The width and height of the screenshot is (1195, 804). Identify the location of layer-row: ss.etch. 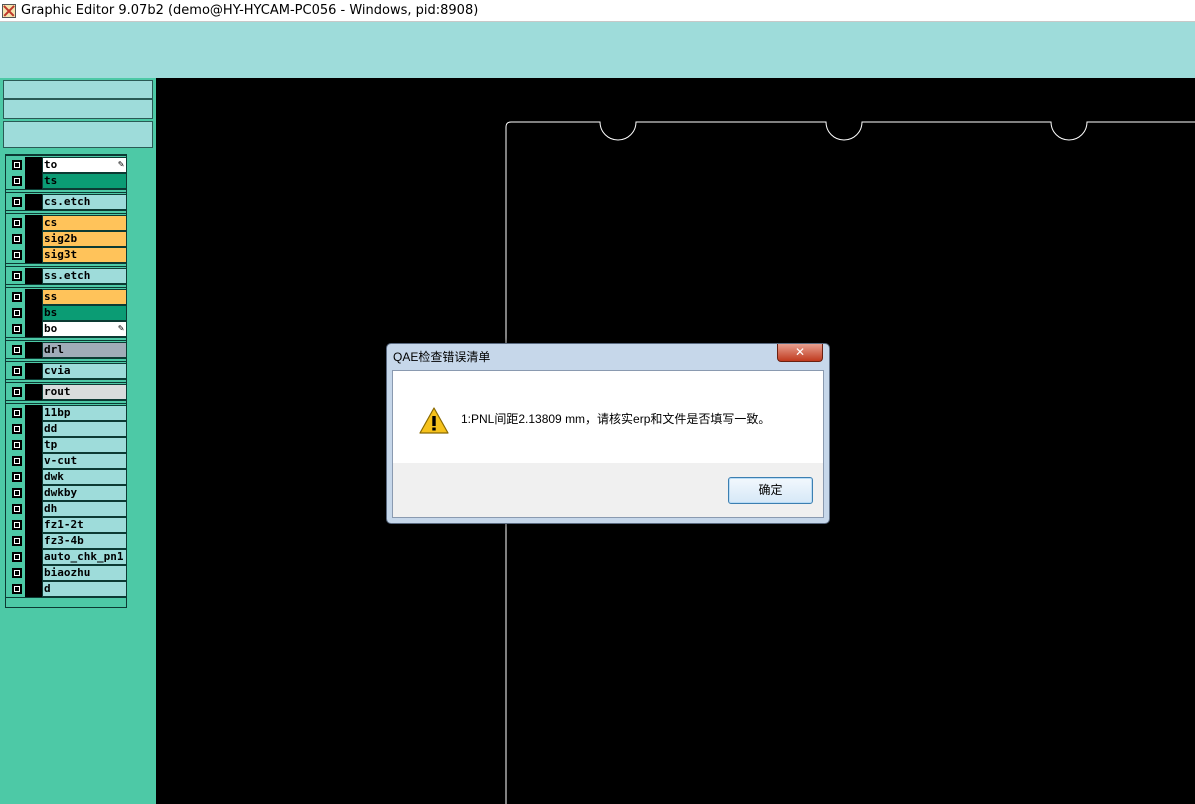
(67, 276).